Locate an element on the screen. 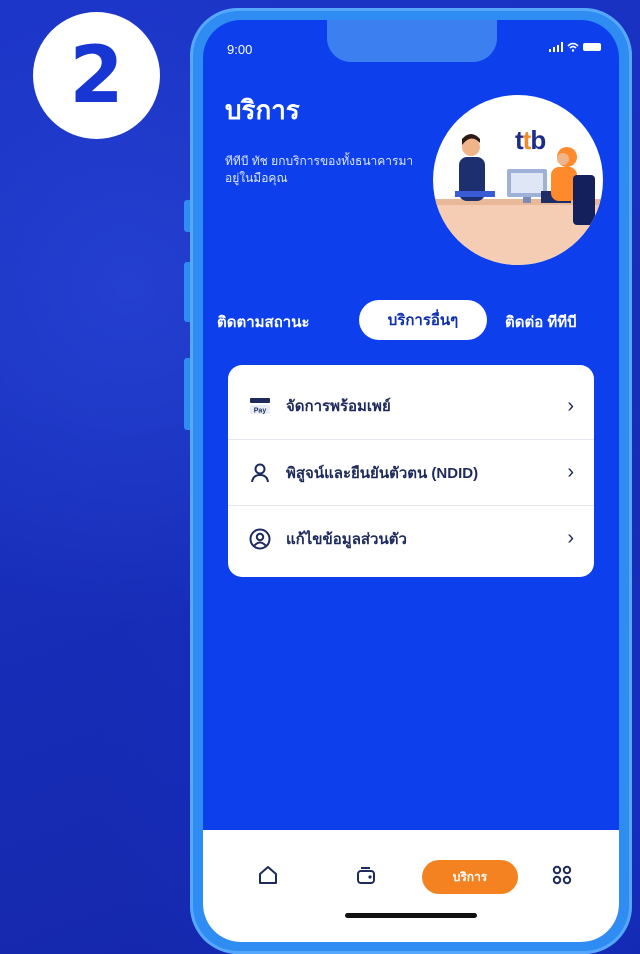  phone-notch is located at coordinates (412, 41).